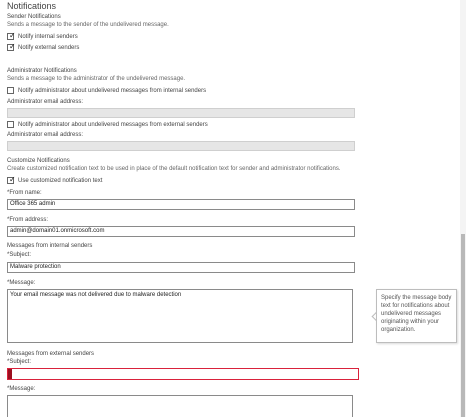 The image size is (474, 417). I want to click on notify-admin-external-checkbox, so click(10, 124).